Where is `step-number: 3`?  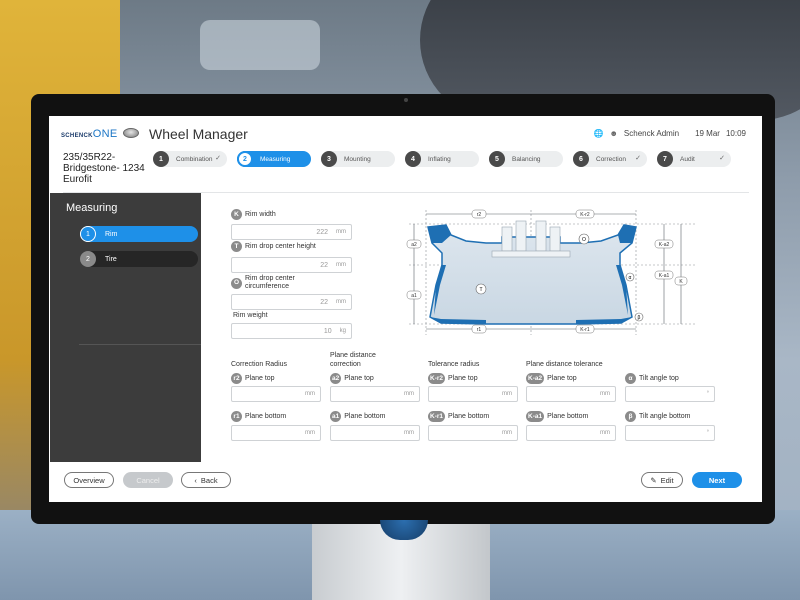
step-number: 3 is located at coordinates (329, 159).